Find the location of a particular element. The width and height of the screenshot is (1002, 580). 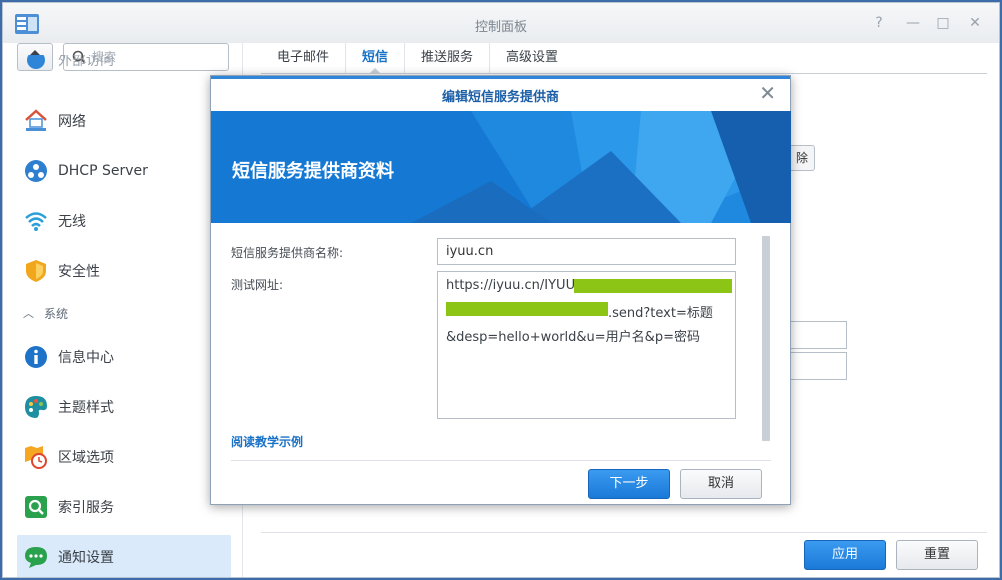

tab-divider is located at coordinates (624, 73).